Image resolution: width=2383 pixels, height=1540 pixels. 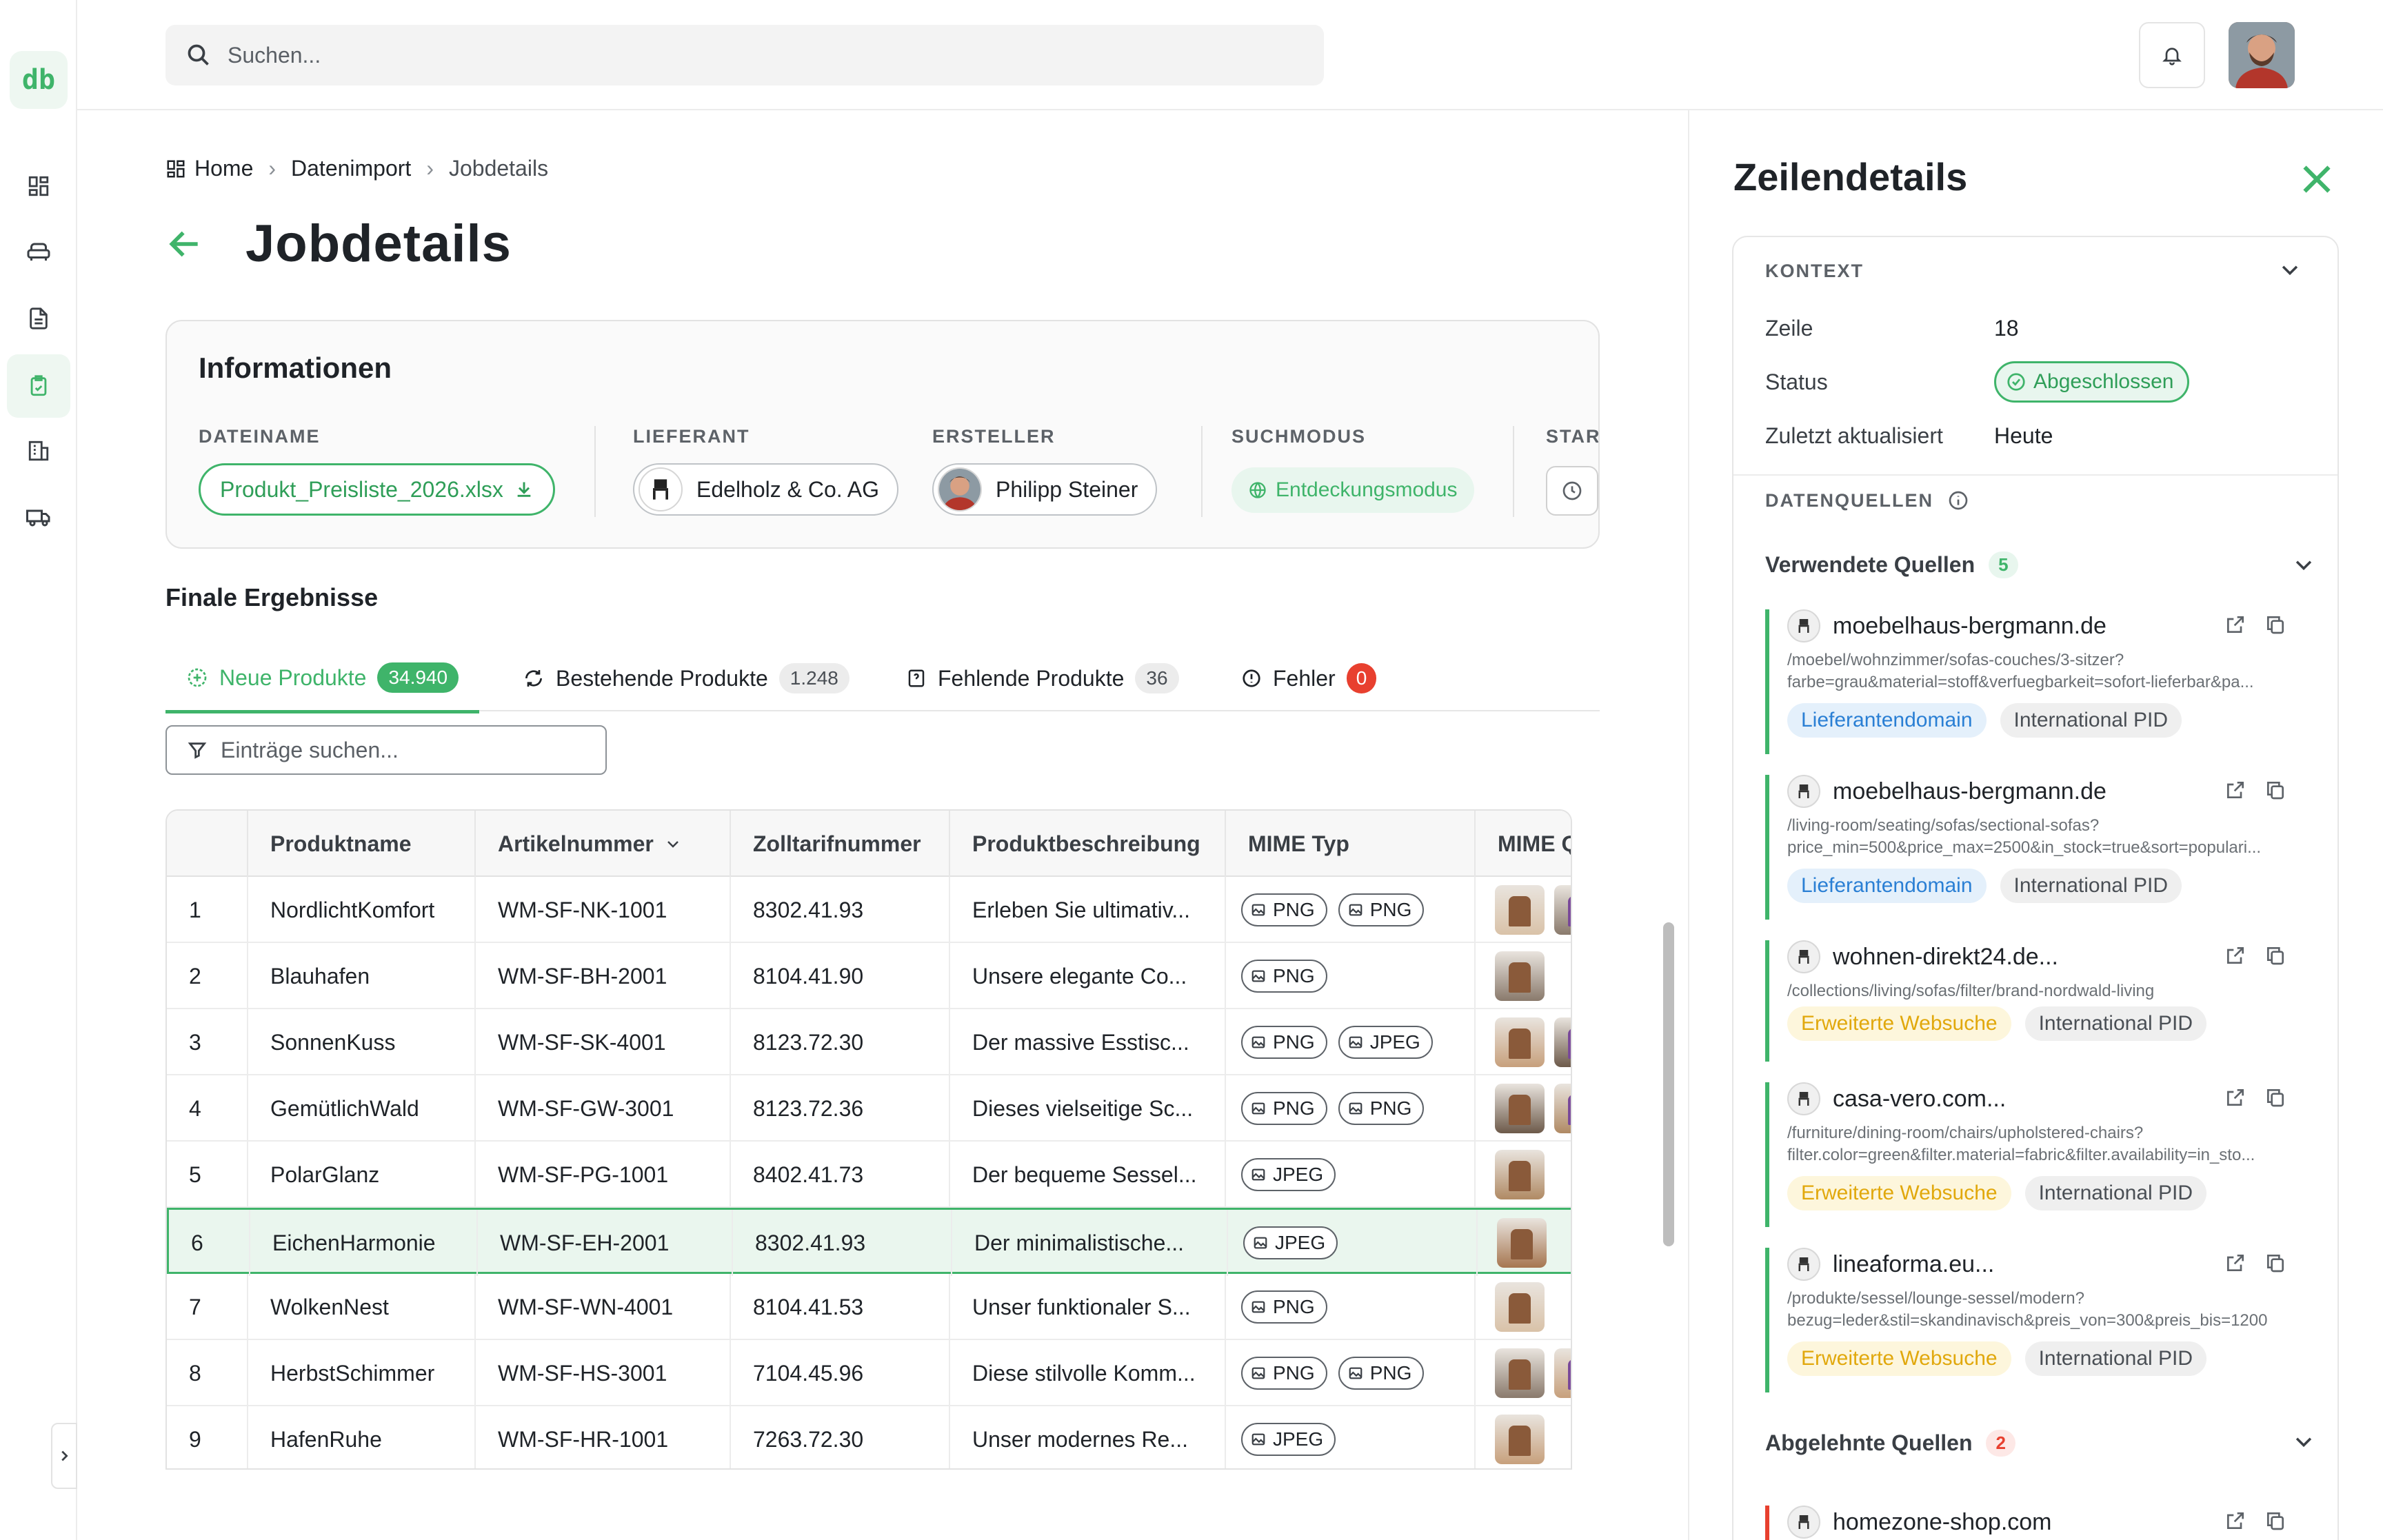 What do you see at coordinates (603, 844) in the screenshot?
I see `col-sku: Artikelnummer` at bounding box center [603, 844].